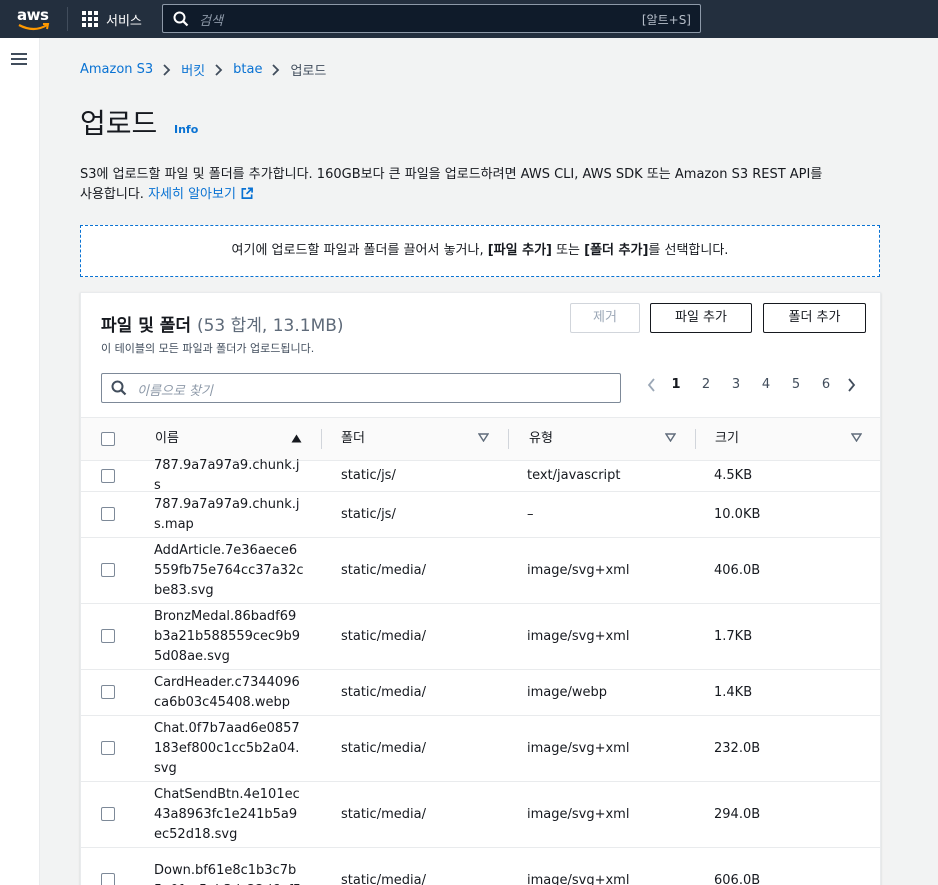 This screenshot has width=938, height=885. Describe the element at coordinates (119, 123) in the screenshot. I see `page-title: 업로드` at that location.